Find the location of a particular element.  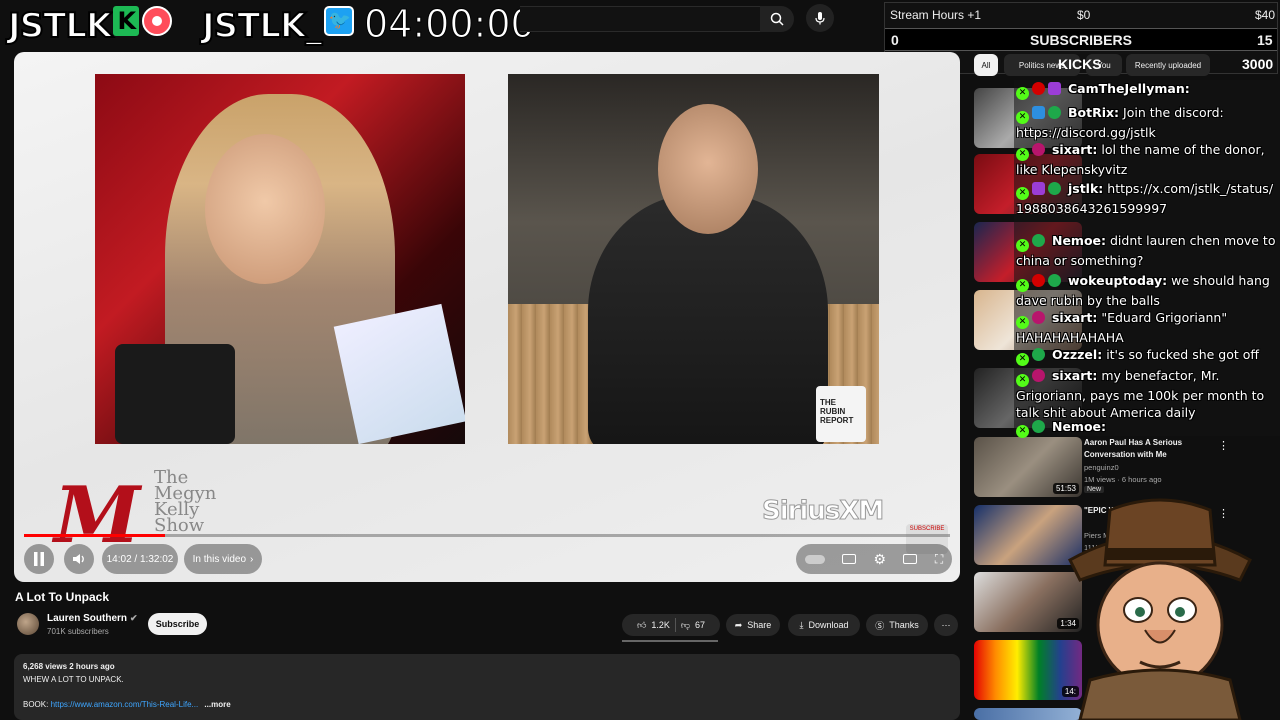

chat-message: ✕ Ozzzel: it's so fucked she got off is located at coordinates (1148, 356).